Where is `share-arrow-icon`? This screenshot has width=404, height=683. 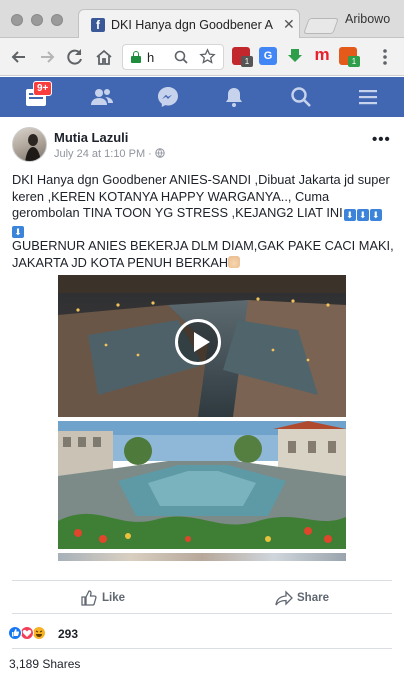 share-arrow-icon is located at coordinates (284, 598).